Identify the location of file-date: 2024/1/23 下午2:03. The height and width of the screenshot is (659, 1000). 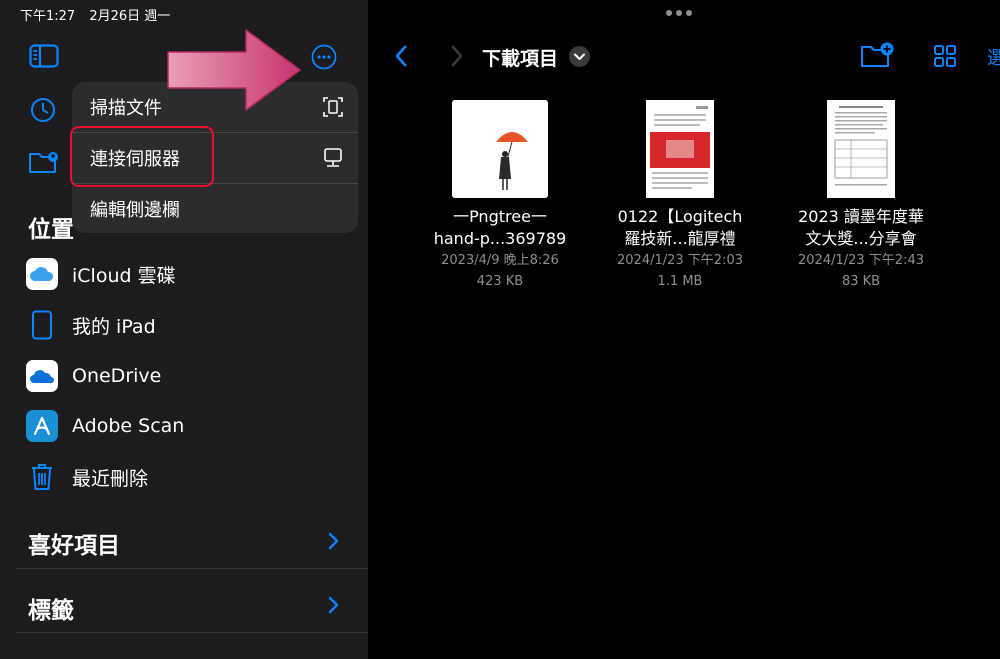
(680, 260).